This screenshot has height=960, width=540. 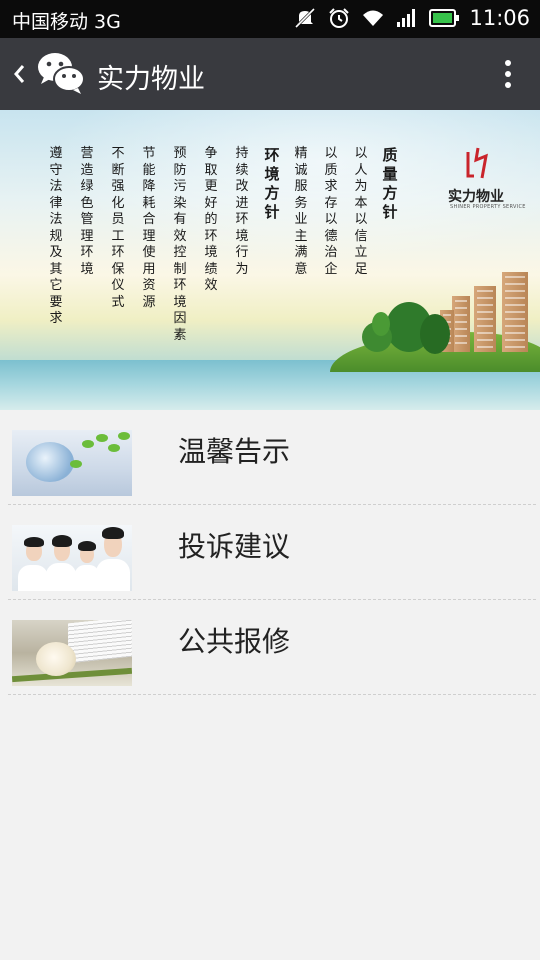 What do you see at coordinates (499, 18) in the screenshot?
I see `clock: 11:06` at bounding box center [499, 18].